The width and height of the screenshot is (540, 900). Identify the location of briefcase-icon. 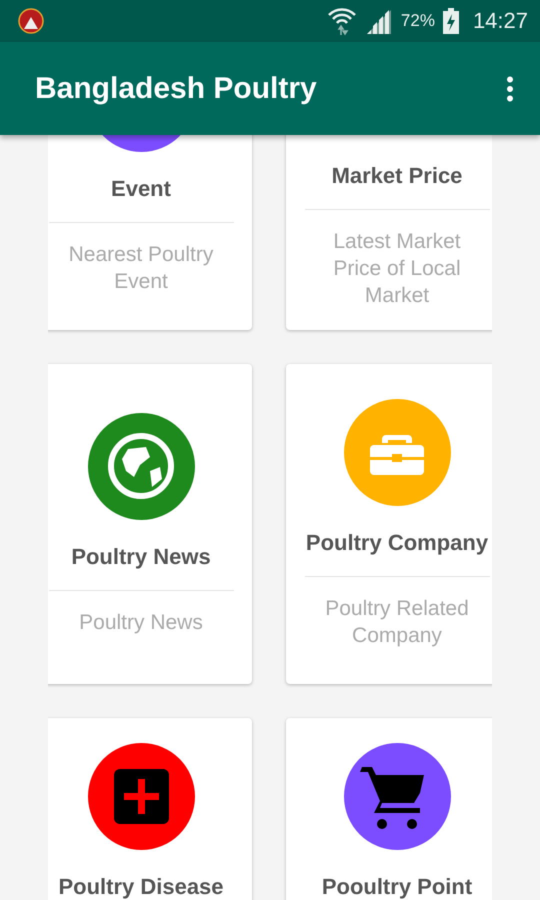
(397, 455).